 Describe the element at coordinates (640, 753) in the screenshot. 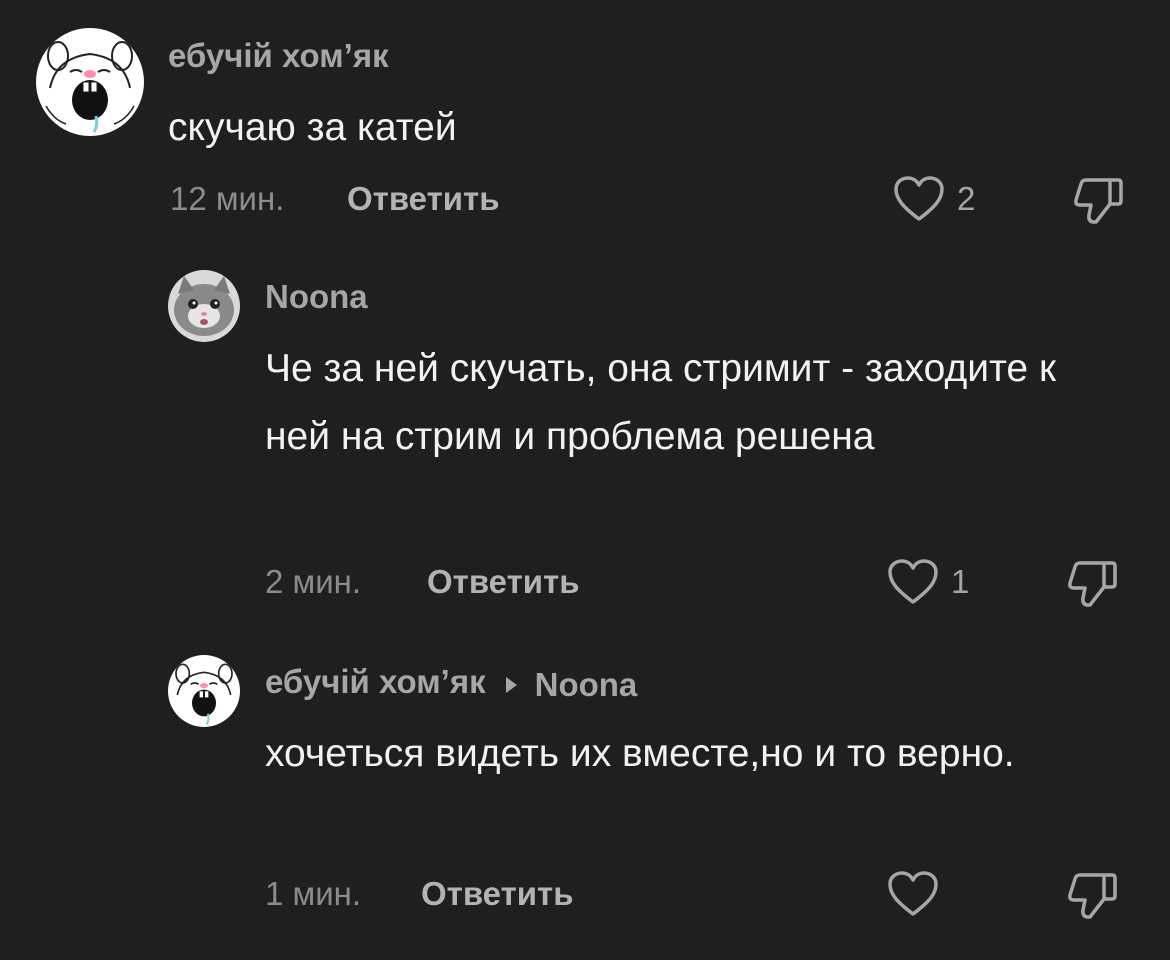

I see `comment-text: хочеться видеть их вместе,но и то верно.` at that location.